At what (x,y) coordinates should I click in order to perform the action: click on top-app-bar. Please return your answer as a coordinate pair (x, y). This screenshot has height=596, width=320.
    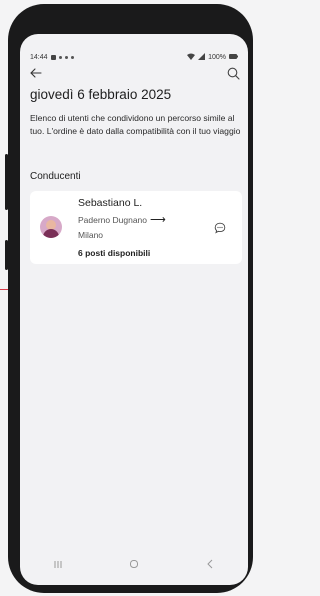
    Looking at the image, I should click on (136, 73).